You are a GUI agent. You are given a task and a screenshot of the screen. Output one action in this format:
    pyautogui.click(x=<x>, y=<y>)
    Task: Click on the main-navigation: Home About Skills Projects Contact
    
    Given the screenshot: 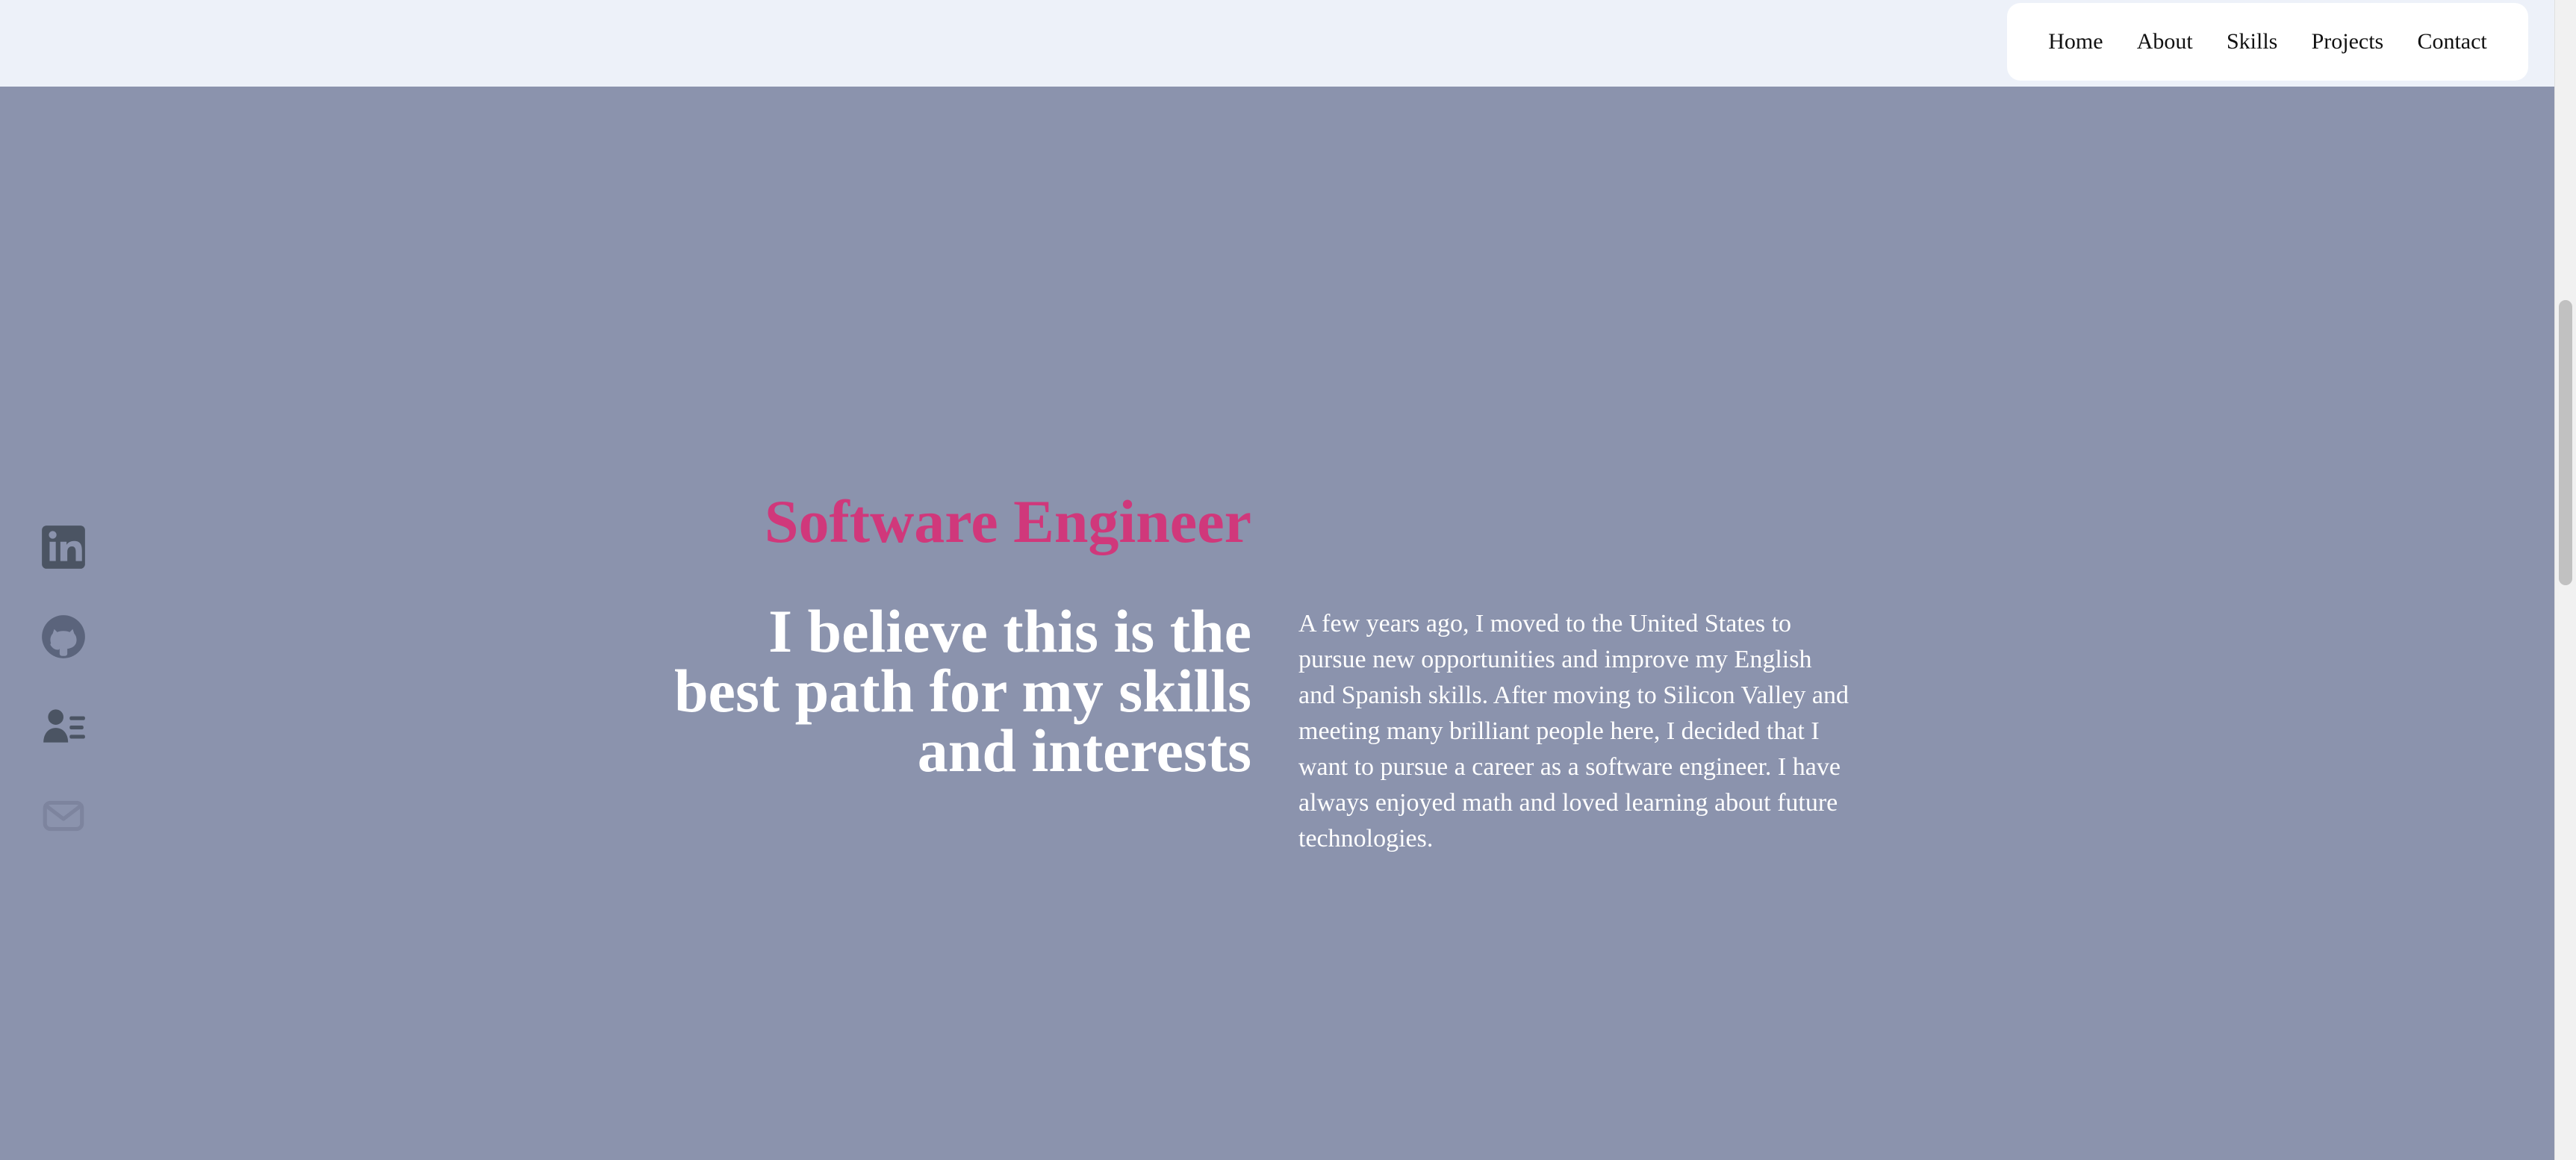 What is the action you would take?
    pyautogui.click(x=2267, y=42)
    